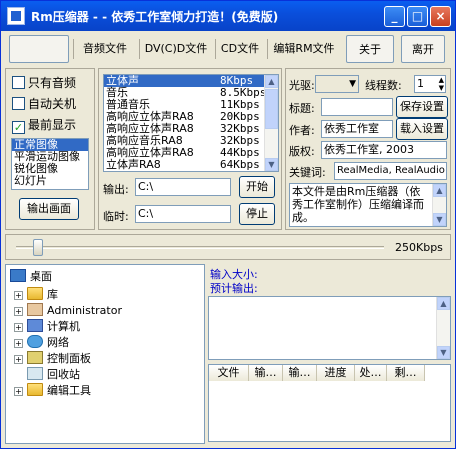 The width and height of the screenshot is (456, 449). What do you see at coordinates (441, 84) in the screenshot?
I see `spin-arrows-icon: ▲ ▼` at bounding box center [441, 84].